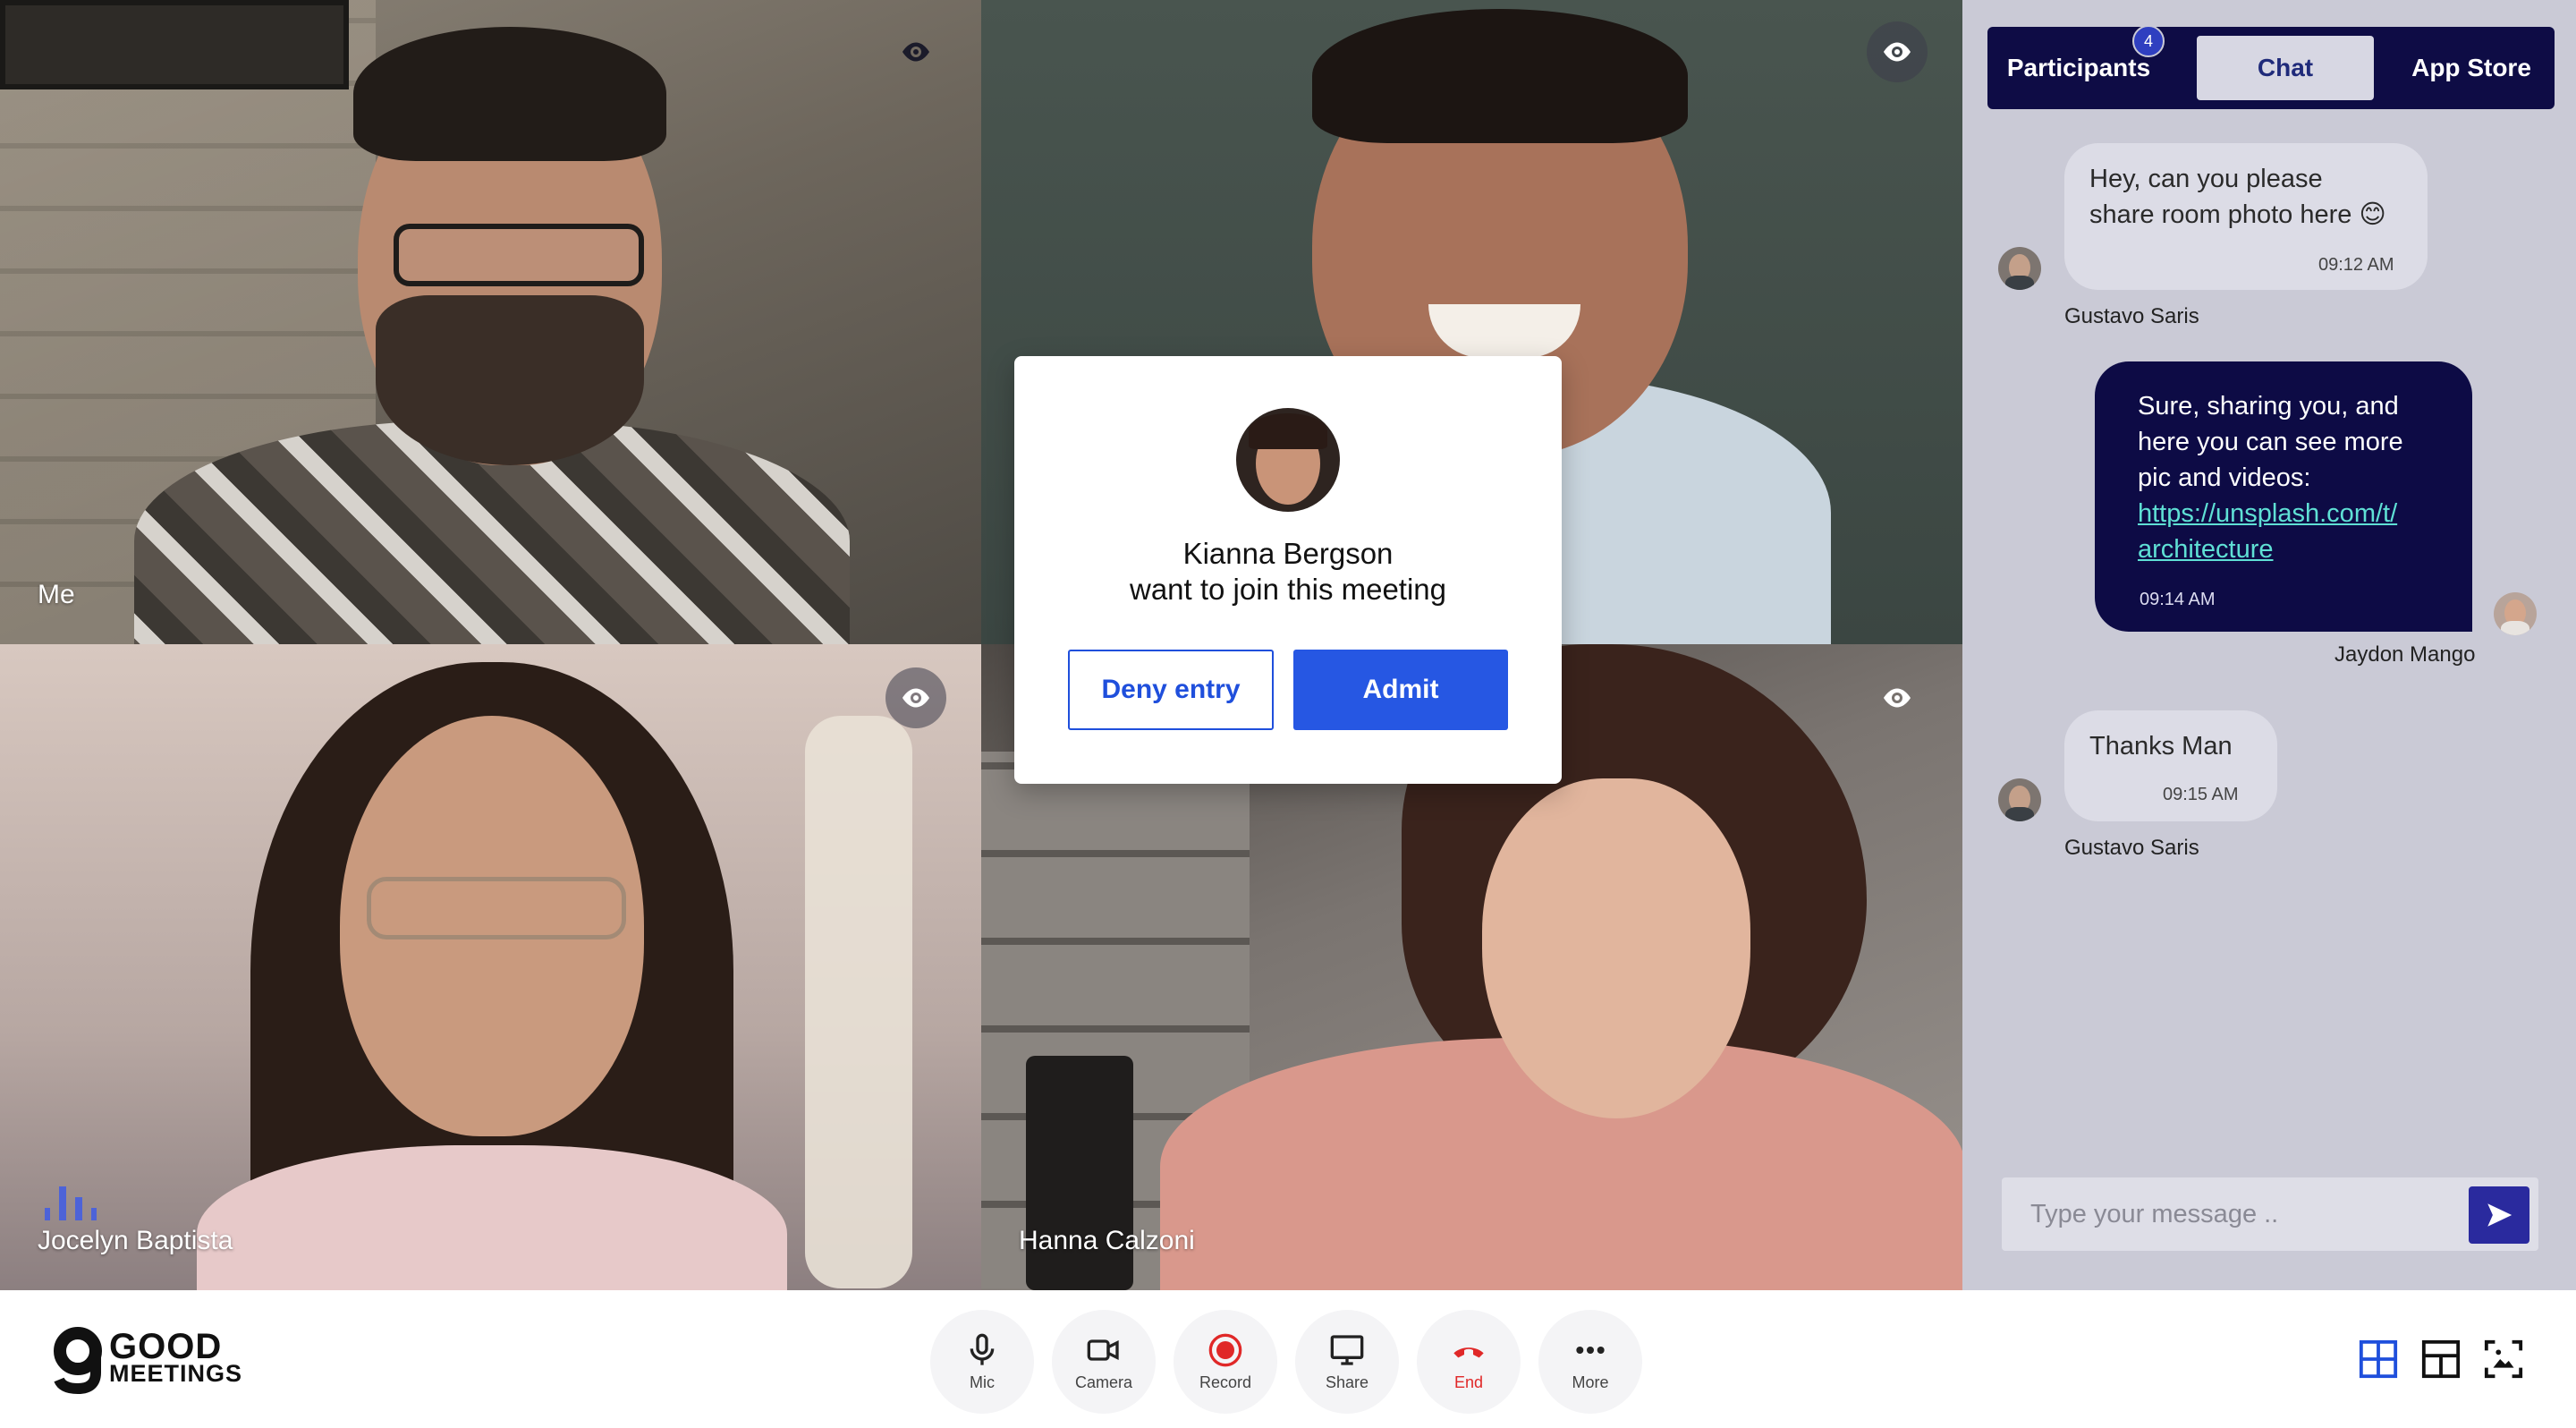 The height and width of the screenshot is (1428, 2576). What do you see at coordinates (2234, 1214) in the screenshot?
I see `message-input` at bounding box center [2234, 1214].